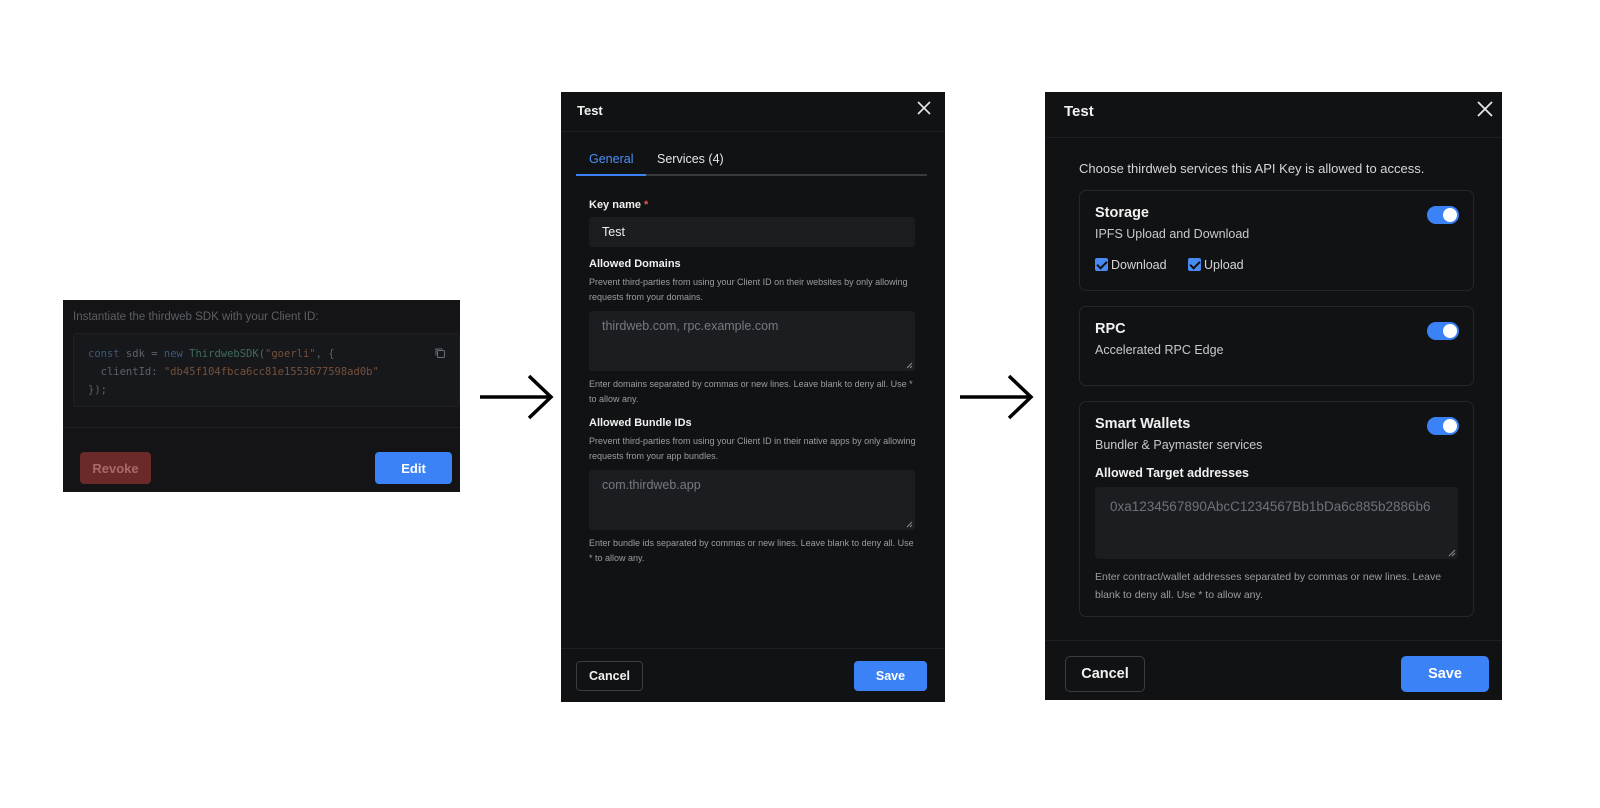  What do you see at coordinates (752, 500) in the screenshot?
I see `allowed-bundle-ids-textarea: com.thirdweb.app` at bounding box center [752, 500].